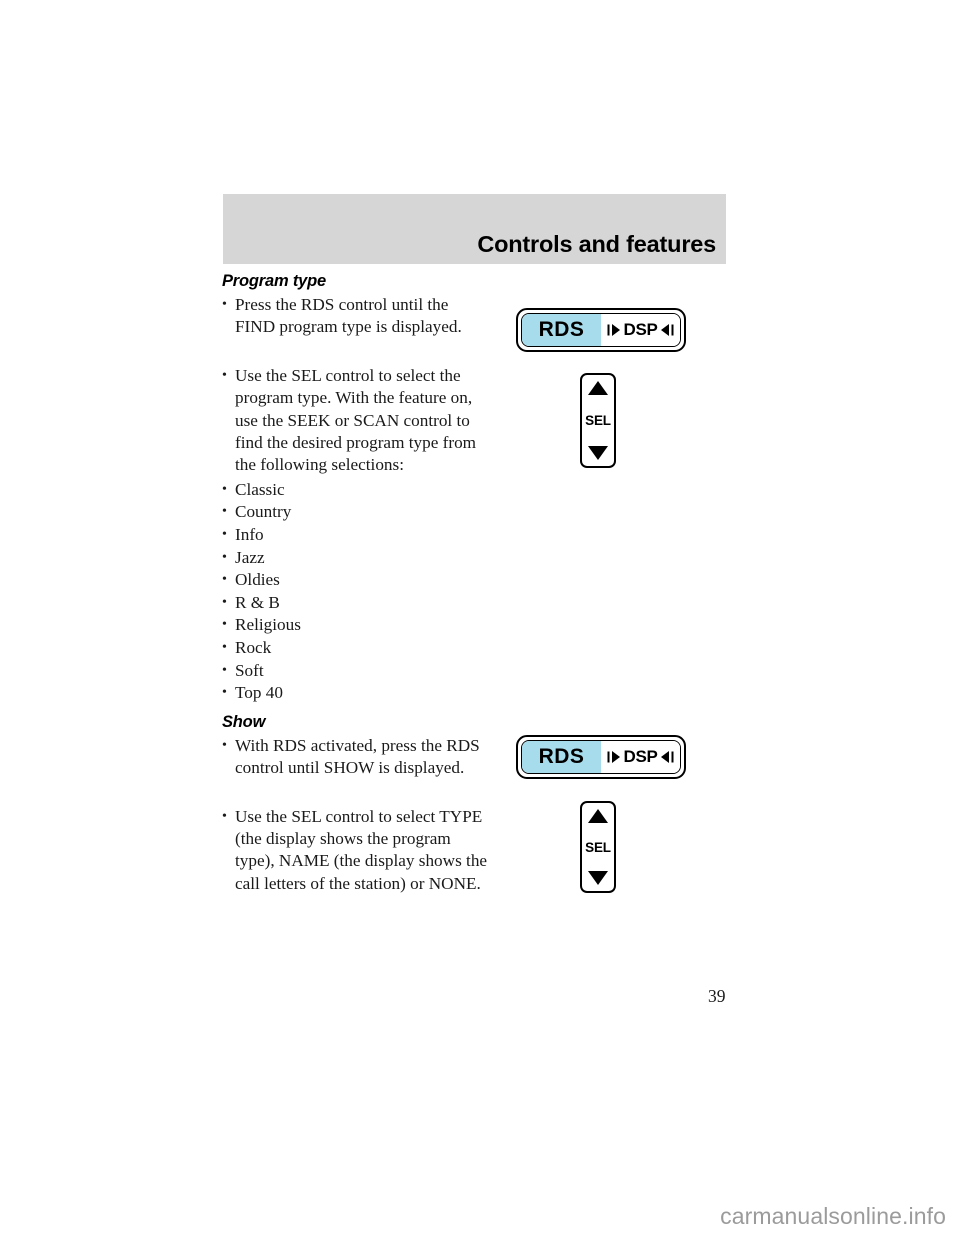  I want to click on list-item-label: Info, so click(249, 535).